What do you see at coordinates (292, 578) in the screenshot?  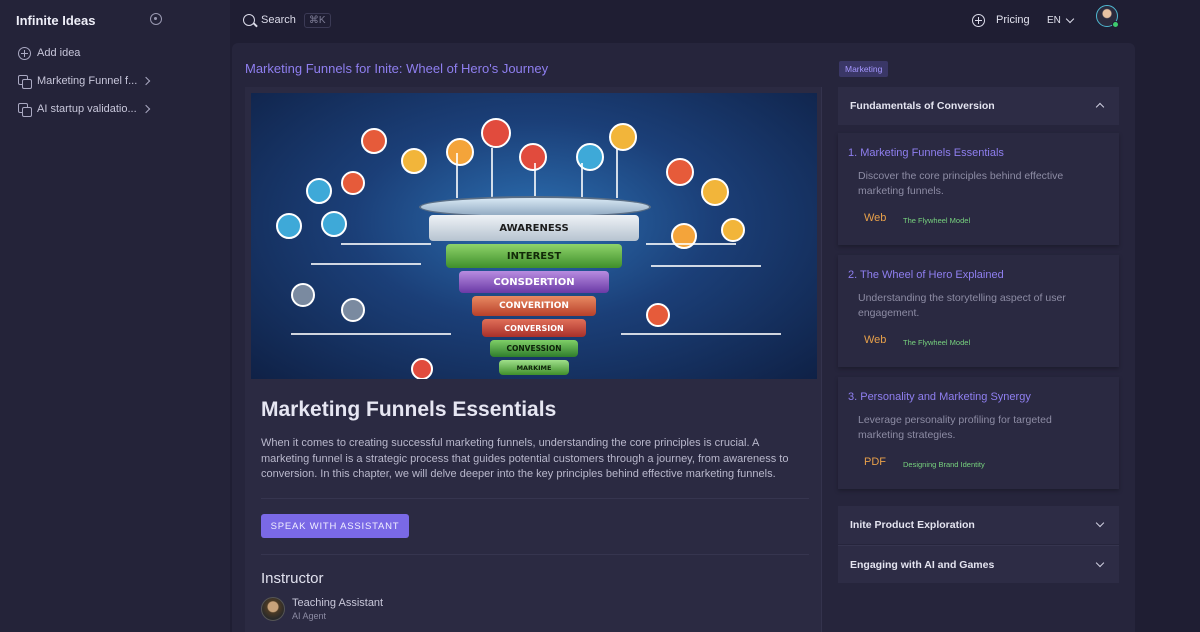 I see `instructor-heading: Instructor` at bounding box center [292, 578].